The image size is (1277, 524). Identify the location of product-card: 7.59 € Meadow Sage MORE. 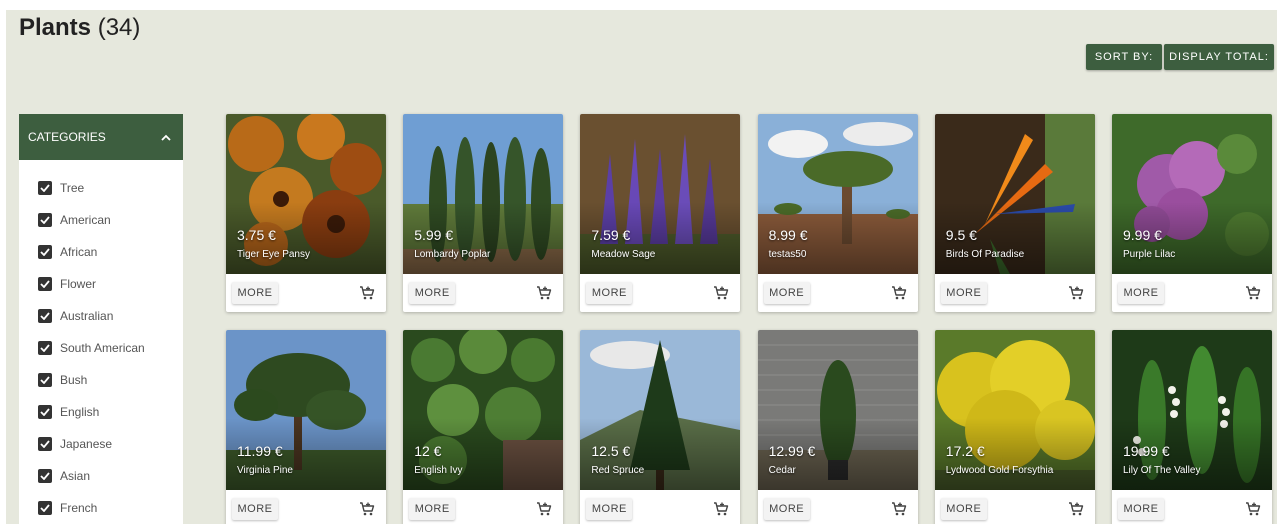
(660, 213).